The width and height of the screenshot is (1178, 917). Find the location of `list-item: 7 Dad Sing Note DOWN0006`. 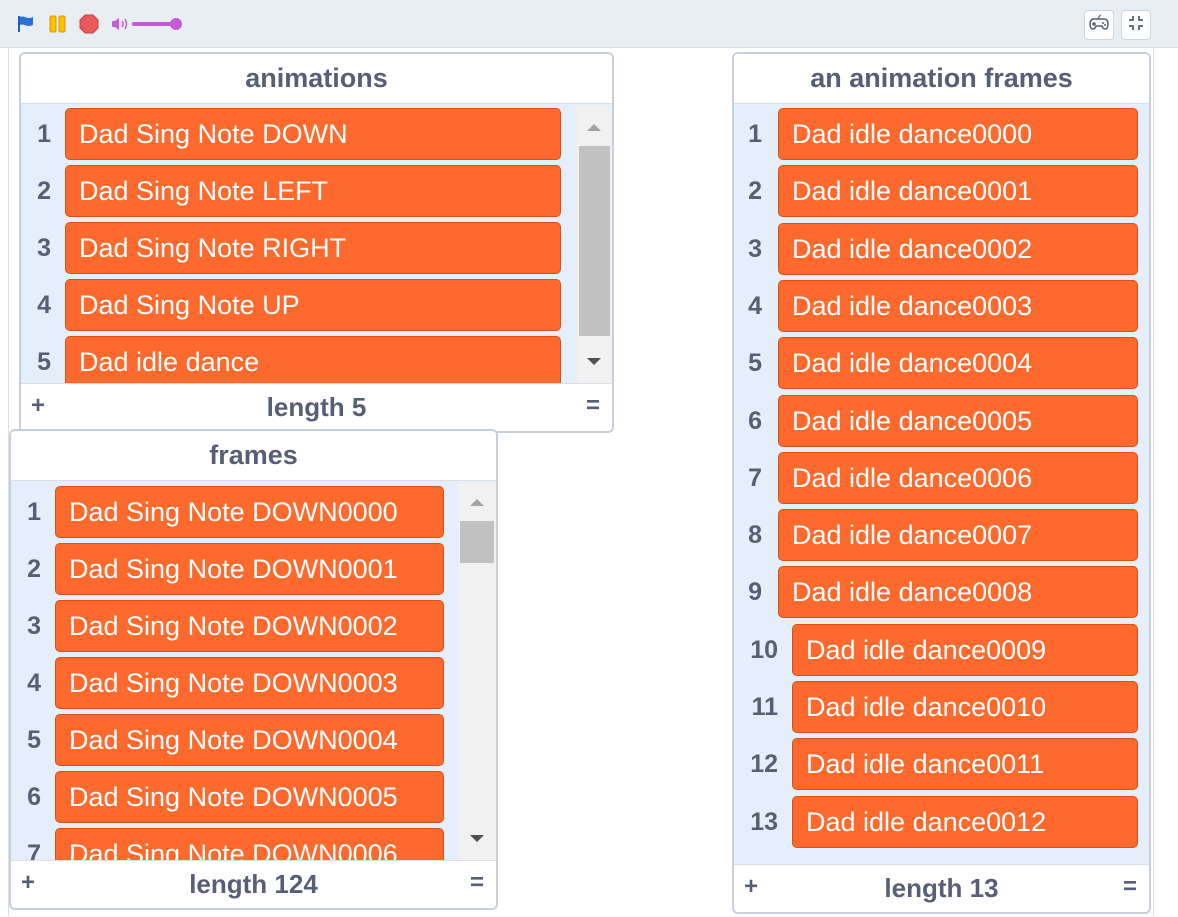

list-item: 7 Dad Sing Note DOWN0006 is located at coordinates (253, 844).